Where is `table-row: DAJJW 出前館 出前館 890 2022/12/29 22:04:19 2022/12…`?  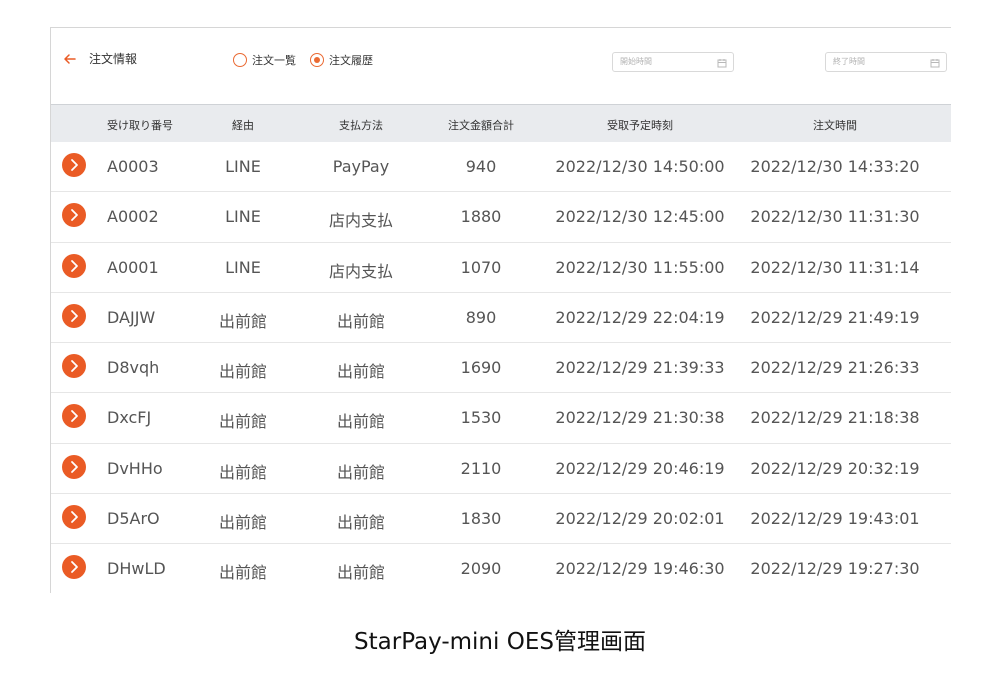
table-row: DAJJW 出前館 出前館 890 2022/12/29 22:04:19 2022/12… is located at coordinates (501, 318).